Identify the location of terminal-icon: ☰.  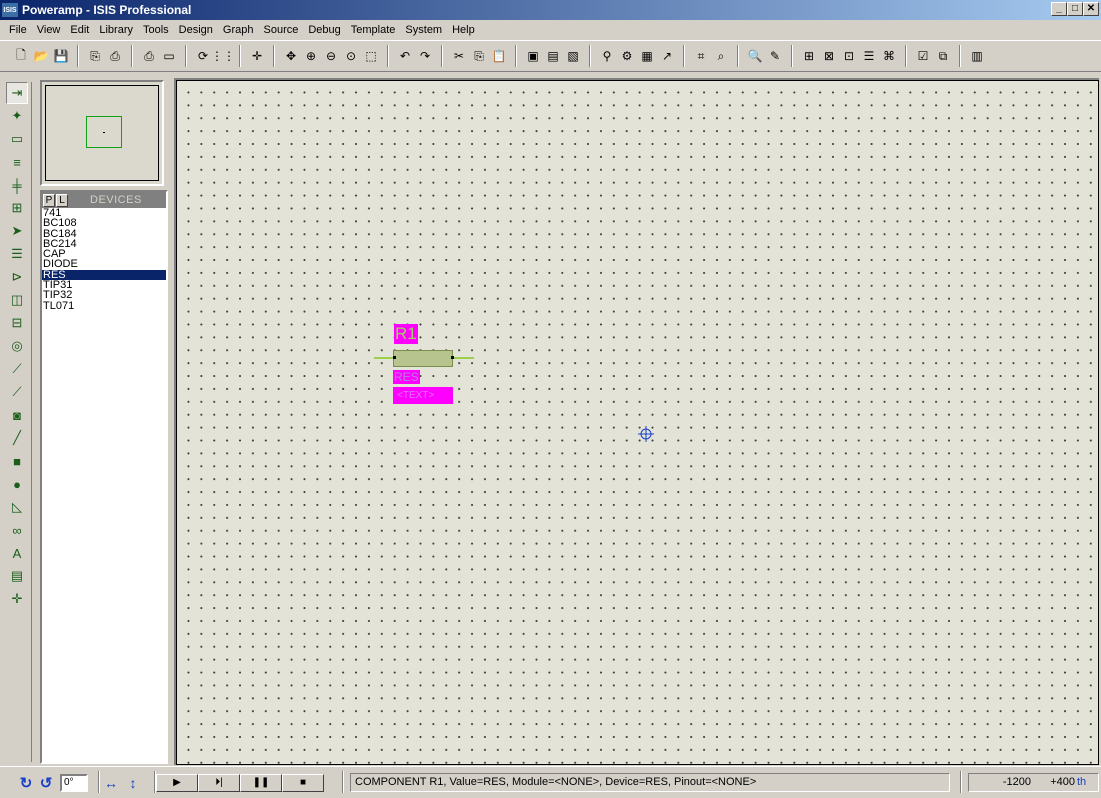
(17, 254).